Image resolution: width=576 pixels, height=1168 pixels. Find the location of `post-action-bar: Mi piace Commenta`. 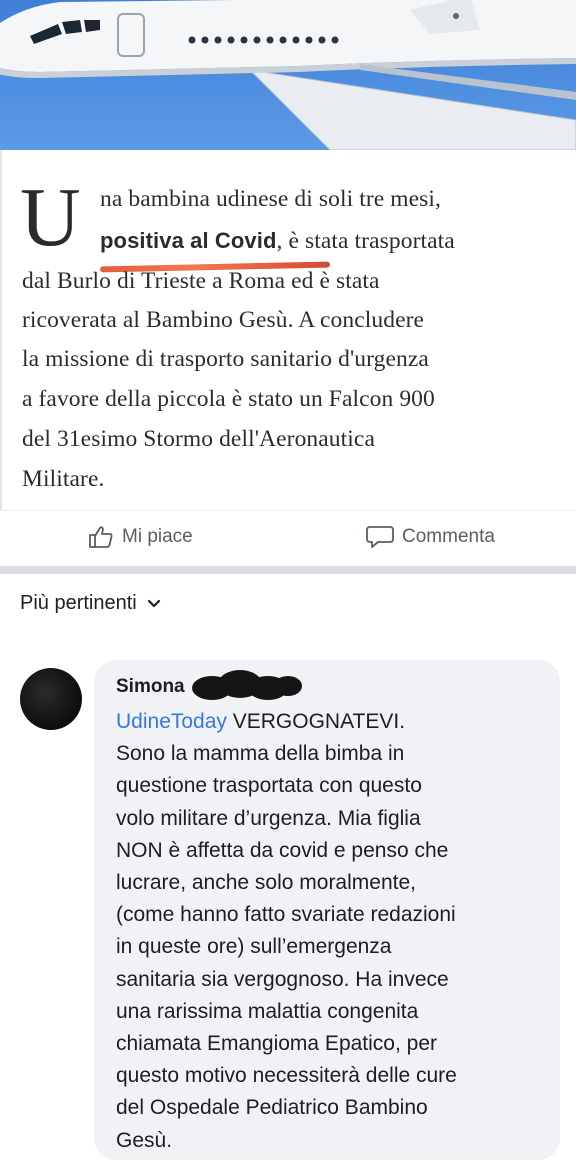

post-action-bar: Mi piace Commenta is located at coordinates (288, 538).